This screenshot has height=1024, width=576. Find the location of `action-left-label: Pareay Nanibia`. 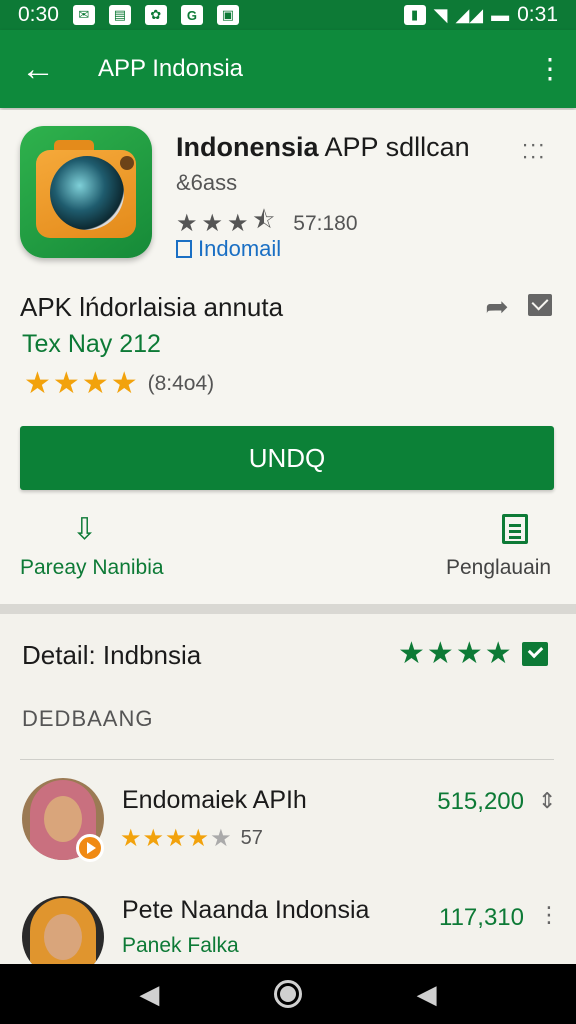

action-left-label: Pareay Nanibia is located at coordinates (92, 567).